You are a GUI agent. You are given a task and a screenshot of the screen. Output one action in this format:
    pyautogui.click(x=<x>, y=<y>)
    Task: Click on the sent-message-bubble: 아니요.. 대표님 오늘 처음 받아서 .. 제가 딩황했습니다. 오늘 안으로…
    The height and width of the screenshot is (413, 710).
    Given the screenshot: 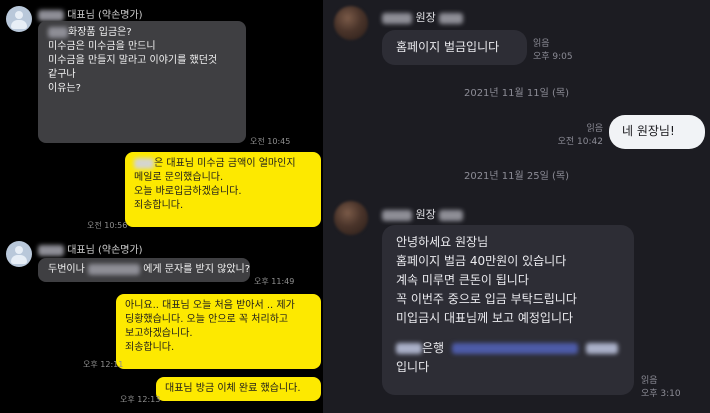 What is the action you would take?
    pyautogui.click(x=218, y=331)
    